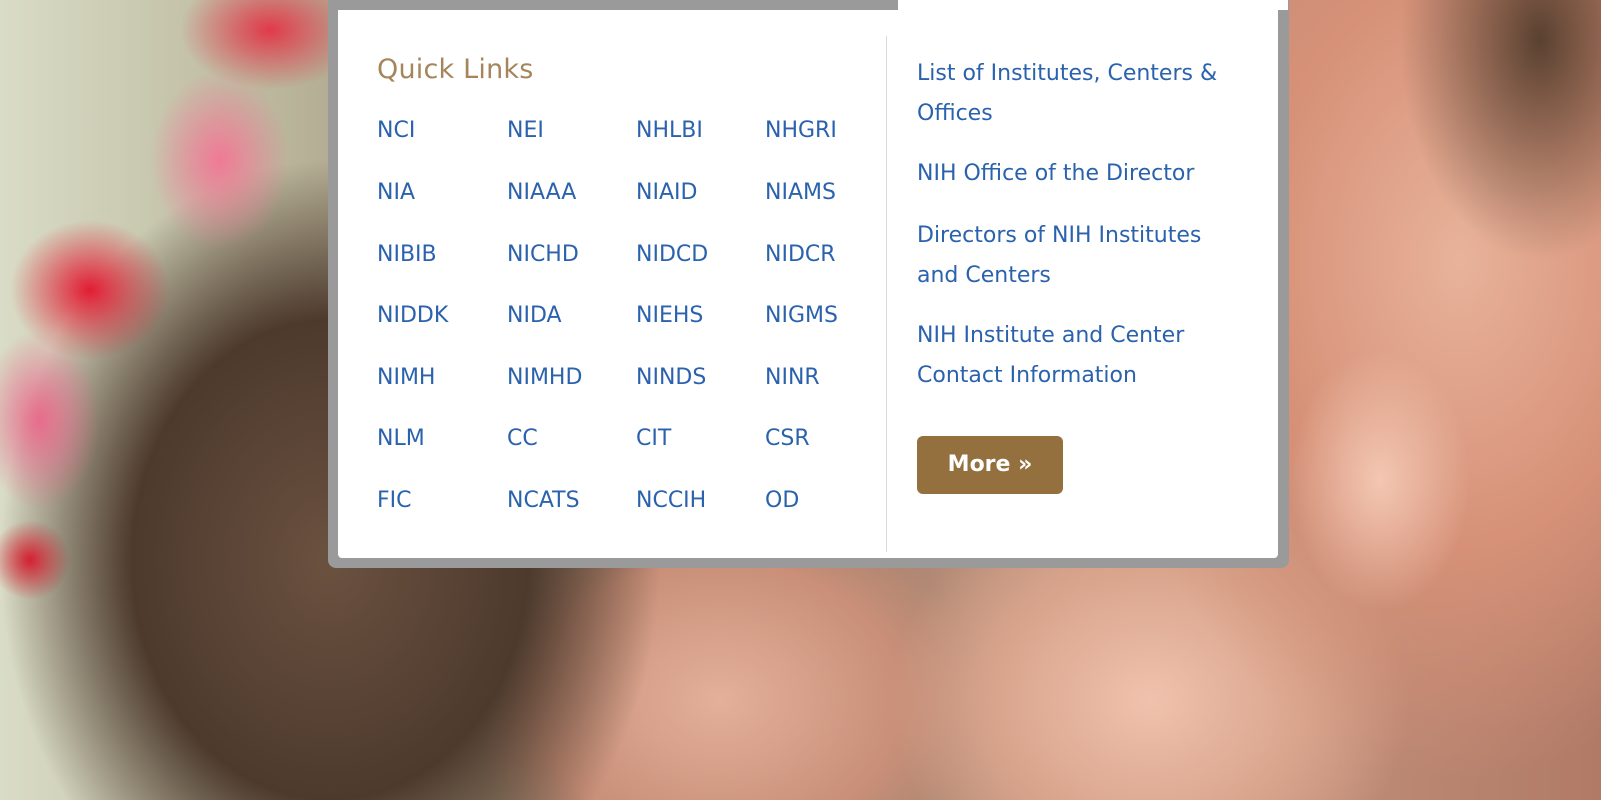  Describe the element at coordinates (801, 130) in the screenshot. I see `institute-link: NHGRI` at that location.